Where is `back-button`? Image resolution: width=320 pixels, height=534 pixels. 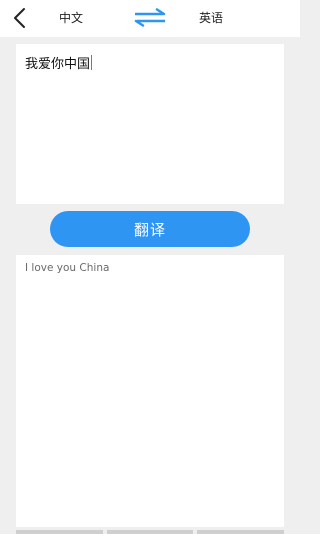 back-button is located at coordinates (20, 18).